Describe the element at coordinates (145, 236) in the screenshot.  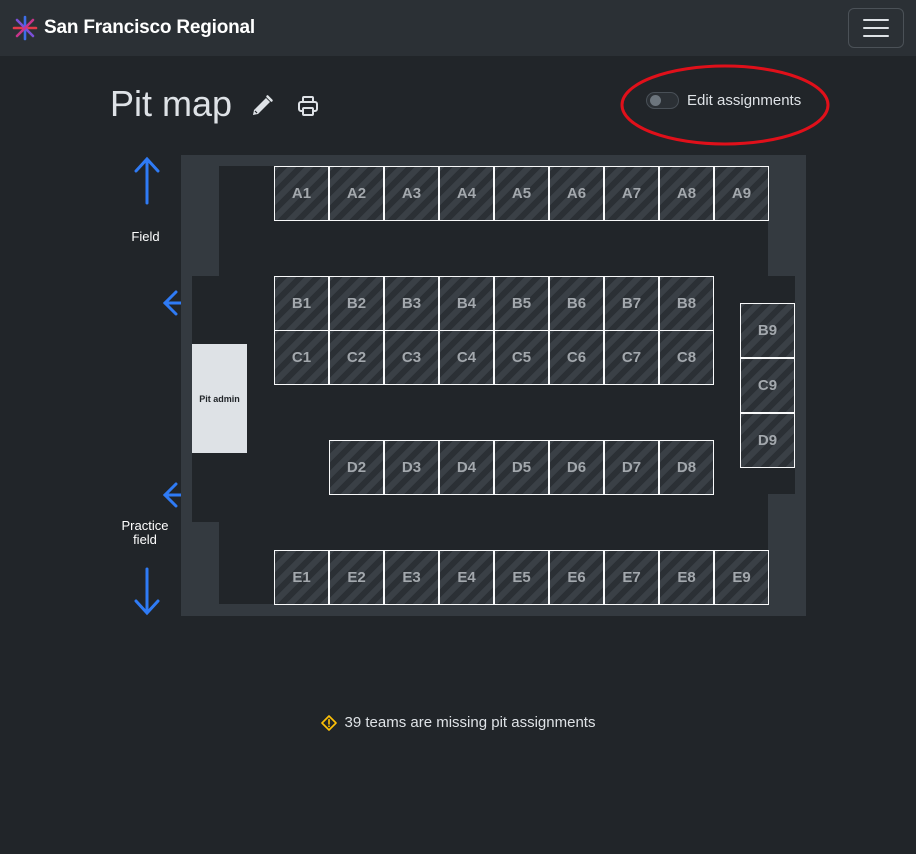
I see `field-label: Field` at that location.